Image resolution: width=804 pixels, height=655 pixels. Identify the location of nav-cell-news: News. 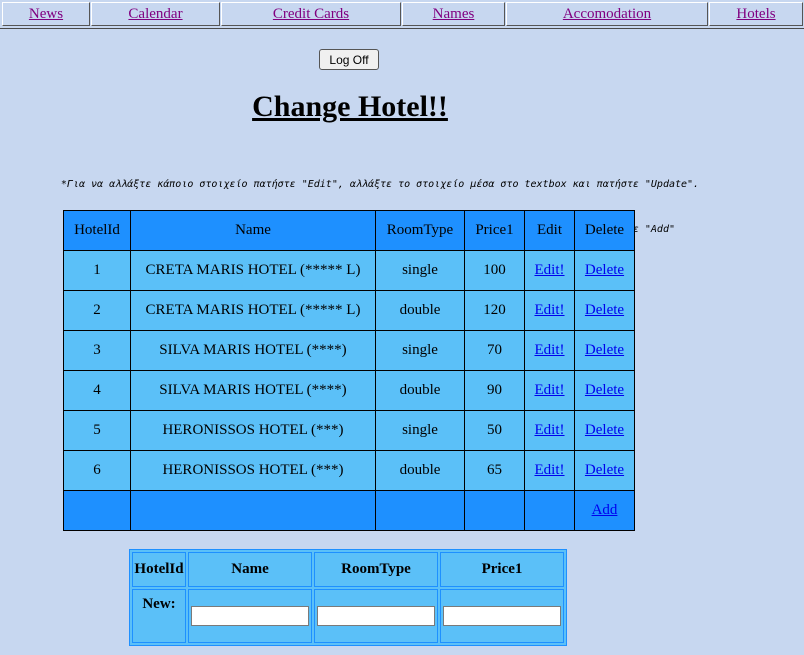
(46, 14).